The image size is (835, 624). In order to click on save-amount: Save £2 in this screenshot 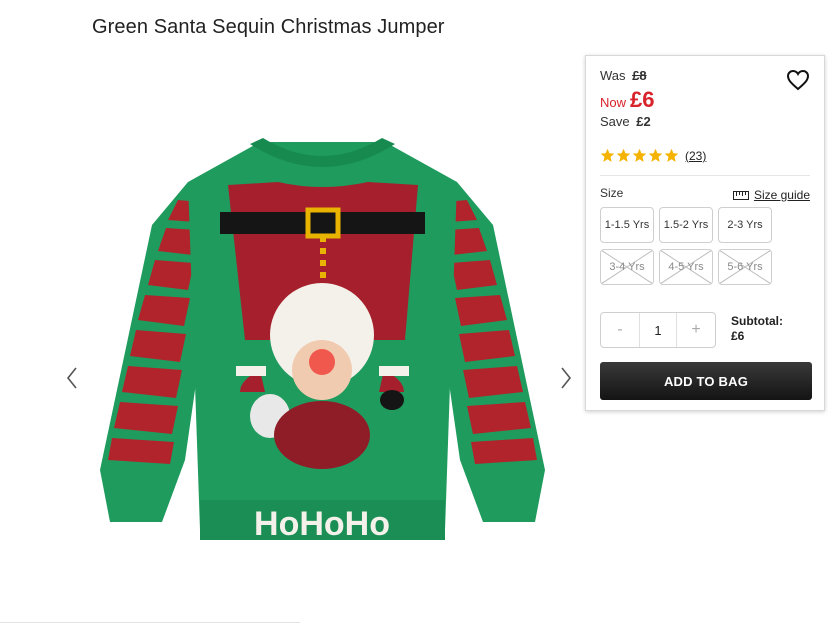, I will do `click(627, 121)`.